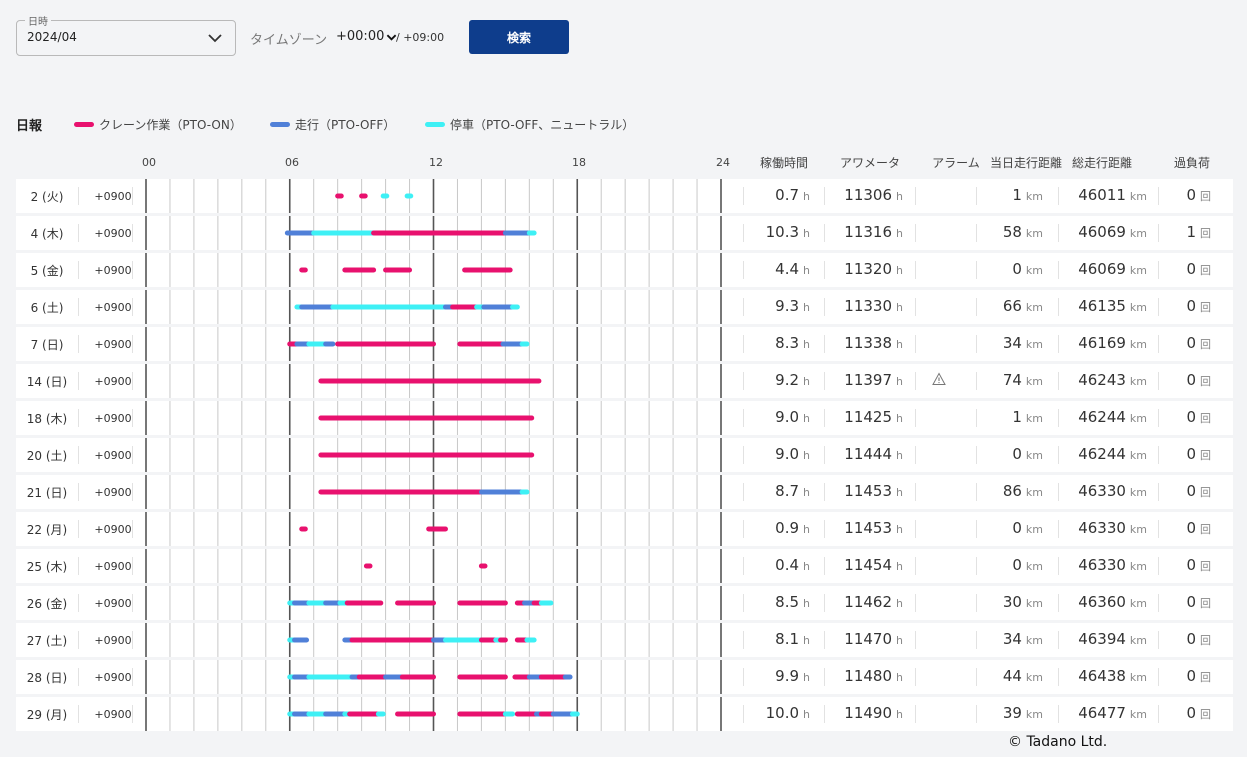 This screenshot has width=1247, height=757. Describe the element at coordinates (1012, 676) in the screenshot. I see `value: 44` at that location.